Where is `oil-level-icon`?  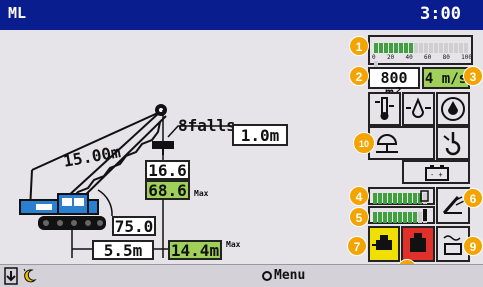 oil-level-icon is located at coordinates (418, 107).